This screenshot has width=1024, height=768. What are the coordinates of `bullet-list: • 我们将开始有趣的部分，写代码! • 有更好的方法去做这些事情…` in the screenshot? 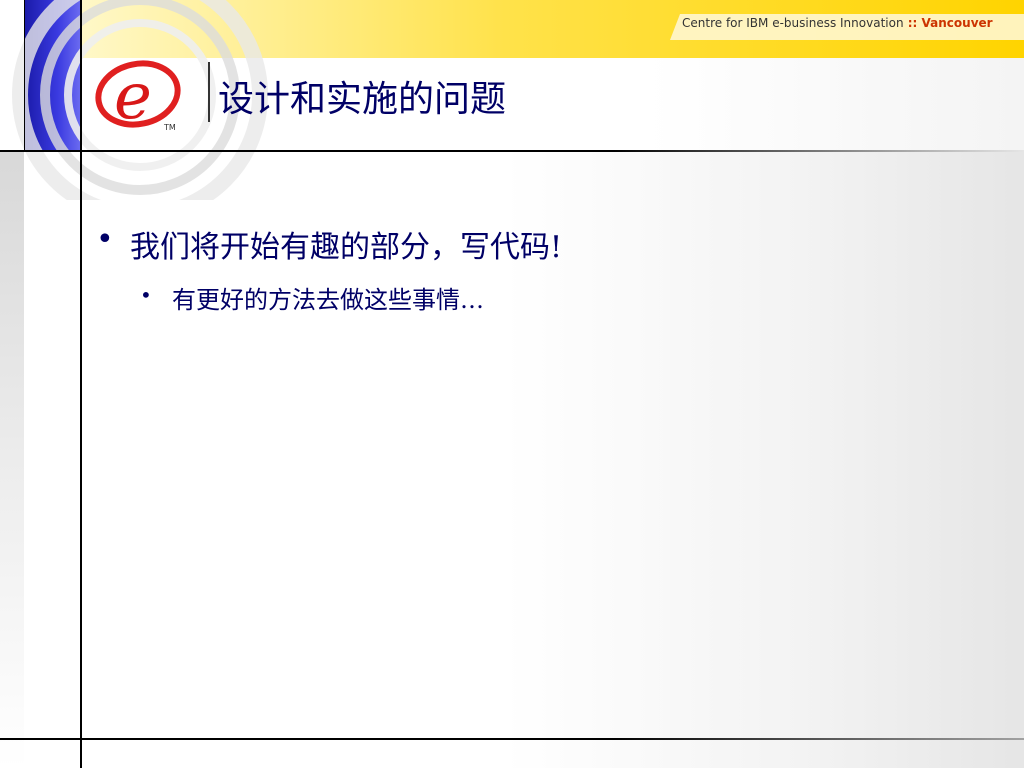 It's located at (329, 268).